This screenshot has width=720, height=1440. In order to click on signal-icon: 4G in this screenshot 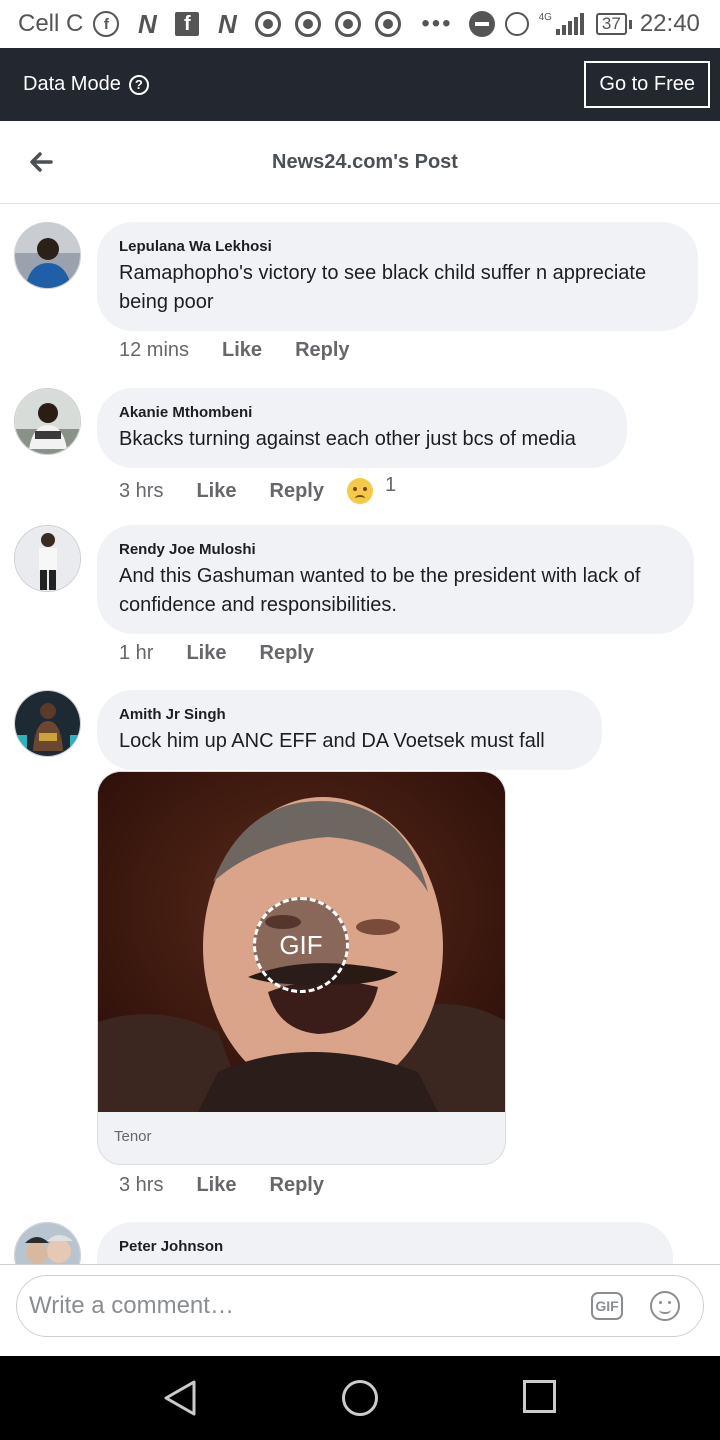, I will do `click(561, 24)`.